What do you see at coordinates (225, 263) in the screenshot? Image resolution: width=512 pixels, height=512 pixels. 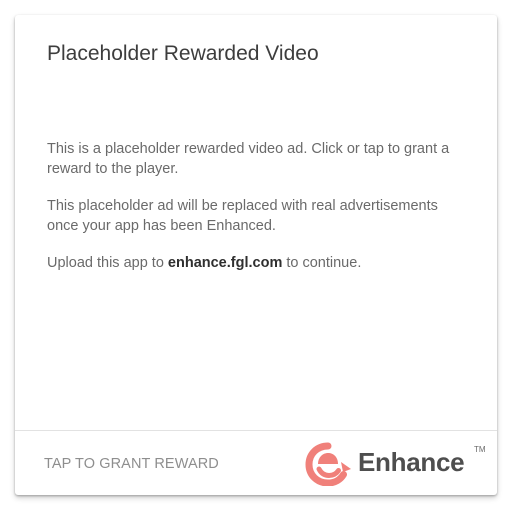 I see `enhance-site-link: enhance.fgl.com` at bounding box center [225, 263].